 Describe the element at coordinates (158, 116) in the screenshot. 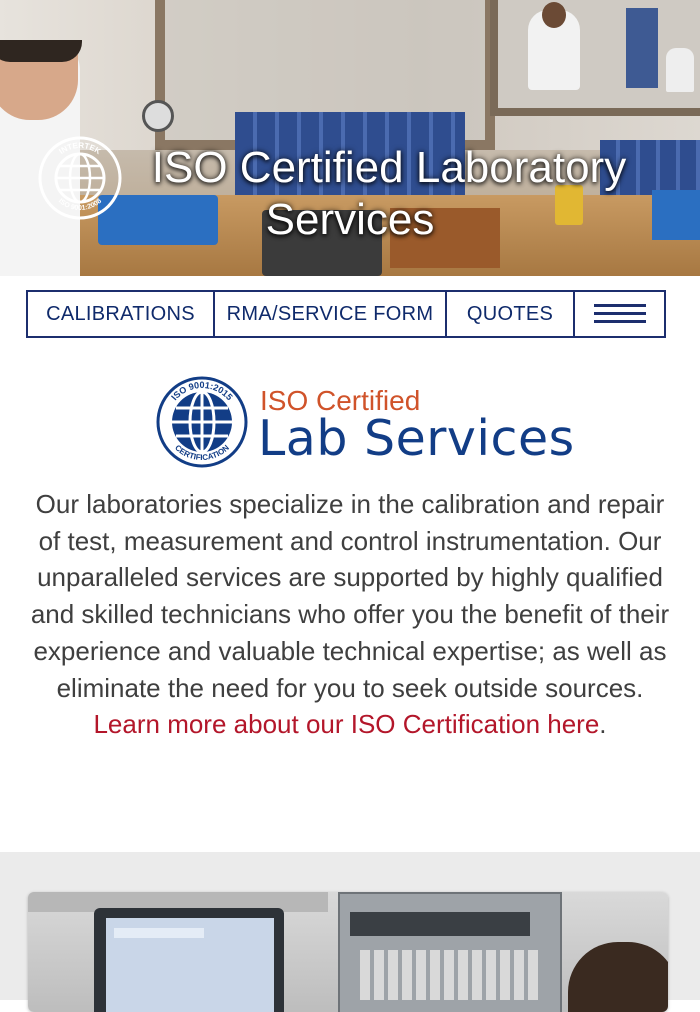

I see `gauge-icon` at that location.